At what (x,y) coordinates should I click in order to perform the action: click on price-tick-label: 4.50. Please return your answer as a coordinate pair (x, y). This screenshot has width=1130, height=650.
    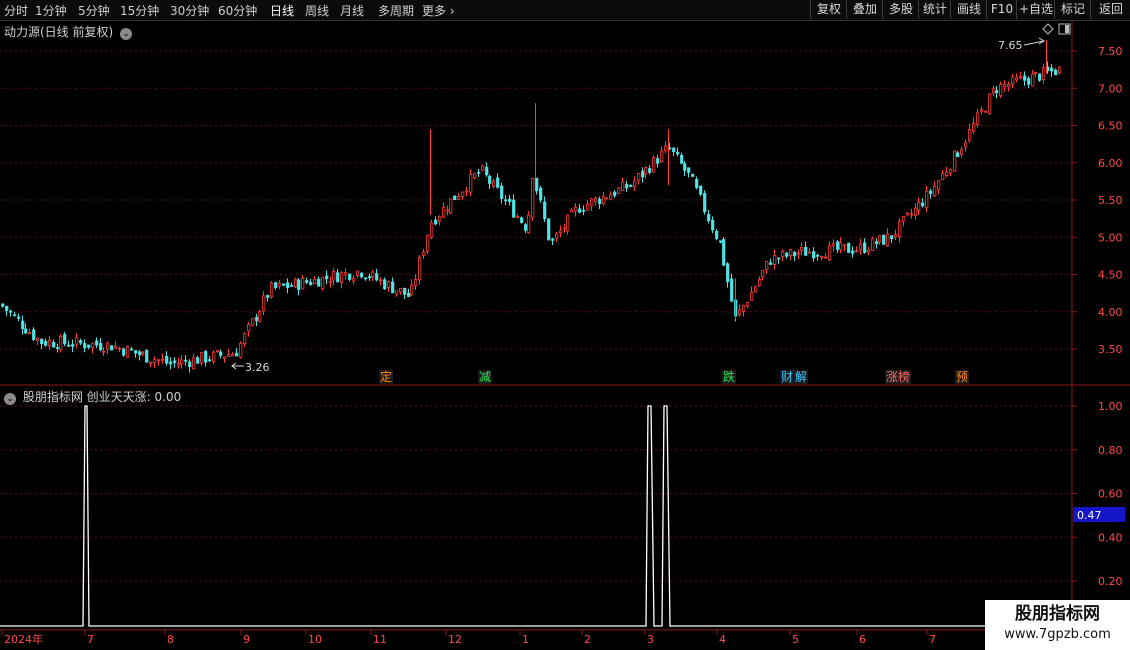
    Looking at the image, I should click on (1110, 275).